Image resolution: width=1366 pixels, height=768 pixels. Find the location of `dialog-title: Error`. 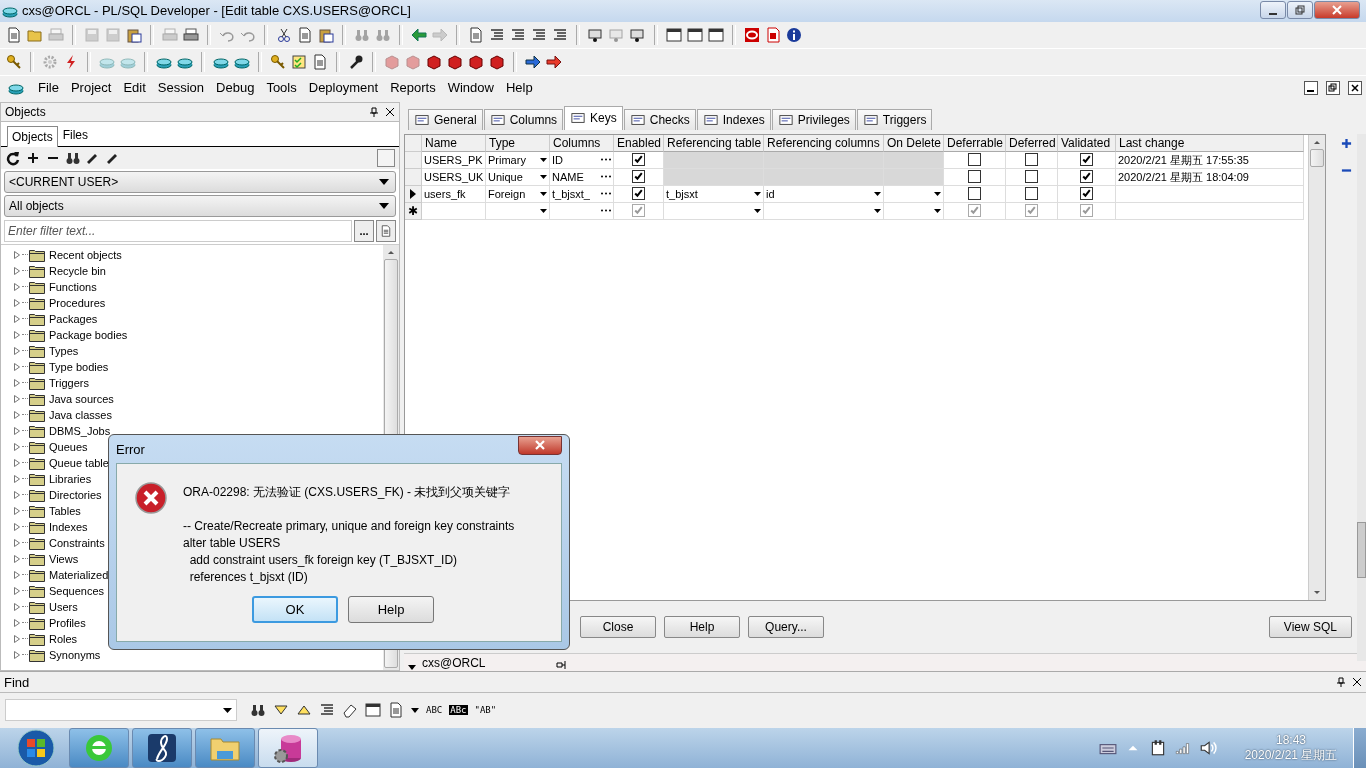

dialog-title: Error is located at coordinates (130, 449).